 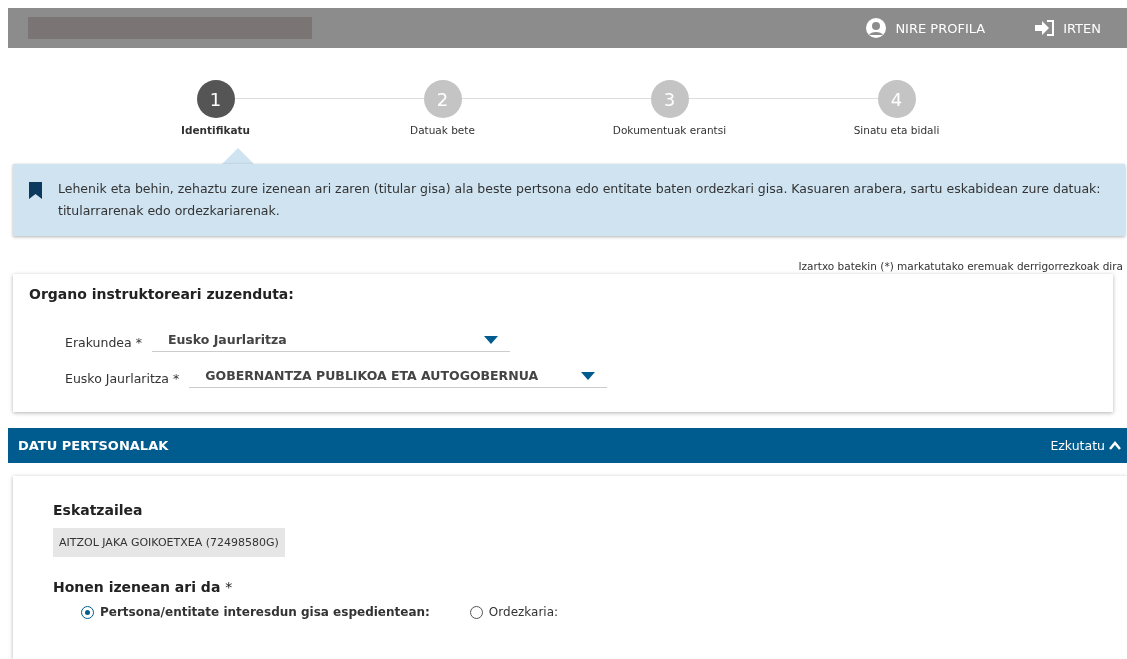 What do you see at coordinates (580, 200) in the screenshot?
I see `info-text: Lehenik eta behin, zehaztu zure izenean ari zaren (titular gisa) ala beste pertsona edo entitate baten ordezkari gisa. Kasuaren arabera, sartu eskabidean zure datuak: titularrarenak edo ordezkariarenak.` at bounding box center [580, 200].